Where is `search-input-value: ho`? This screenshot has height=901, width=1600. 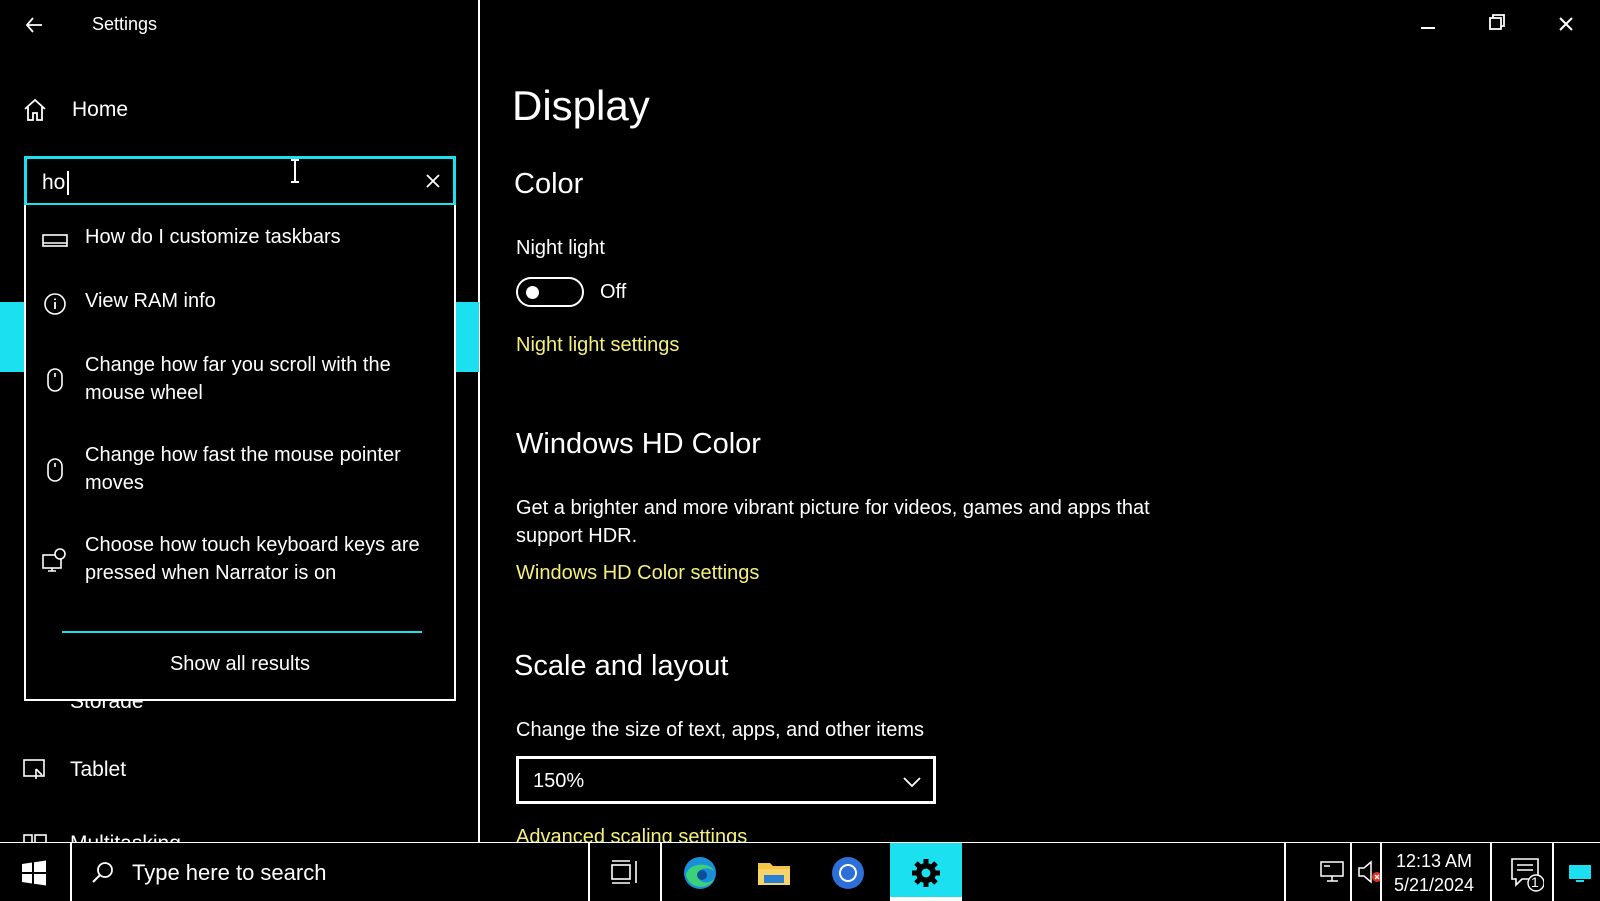
search-input-value: ho is located at coordinates (54, 182).